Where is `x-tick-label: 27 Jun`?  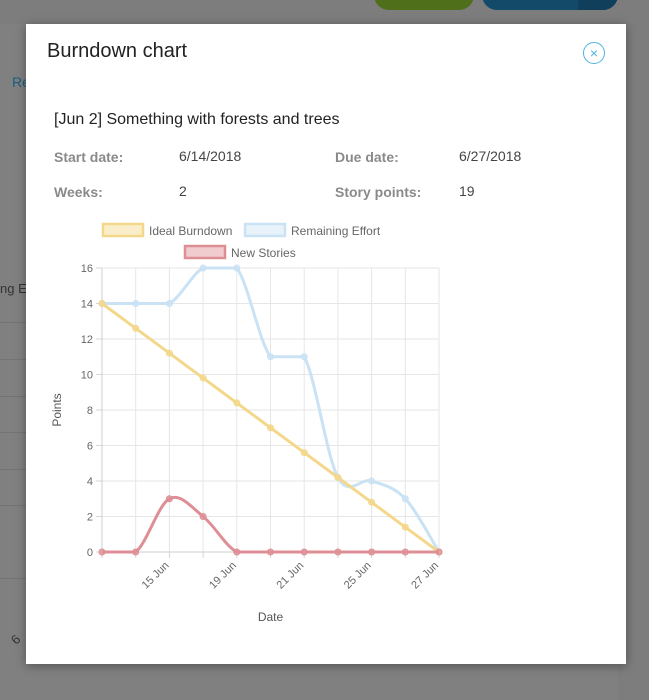 x-tick-label: 27 Jun is located at coordinates (425, 576).